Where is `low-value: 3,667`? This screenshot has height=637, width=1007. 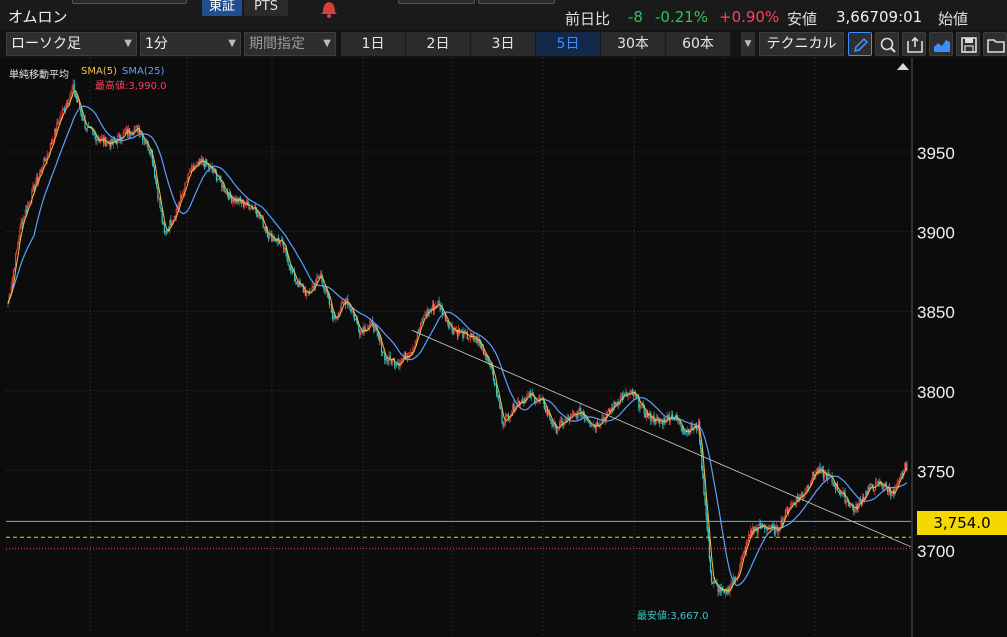
low-value: 3,667 is located at coordinates (857, 17).